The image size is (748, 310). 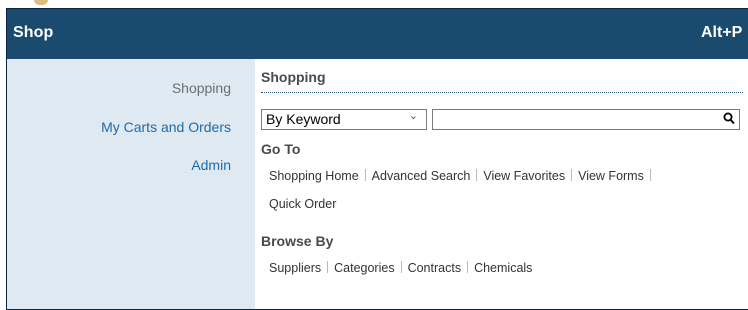 What do you see at coordinates (413, 116) in the screenshot?
I see `chevron-down-icon: ⌄` at bounding box center [413, 116].